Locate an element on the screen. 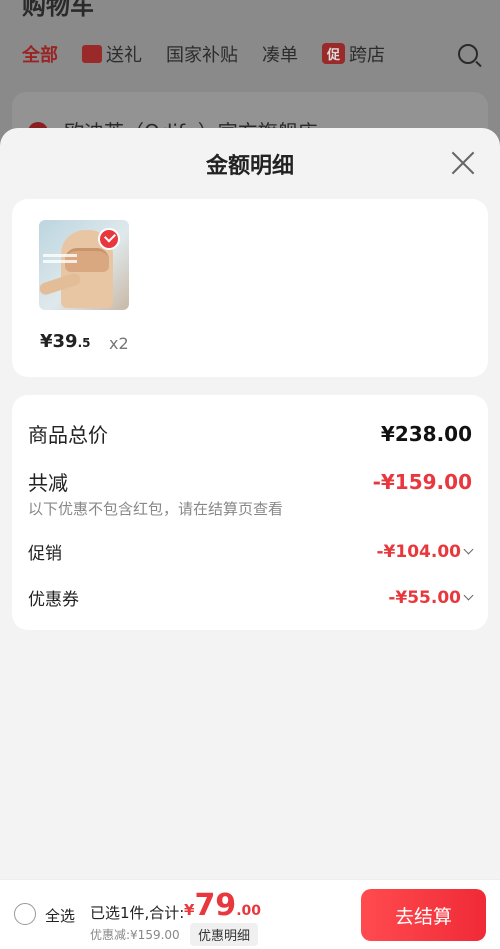  promo-label: 促销 is located at coordinates (45, 554).